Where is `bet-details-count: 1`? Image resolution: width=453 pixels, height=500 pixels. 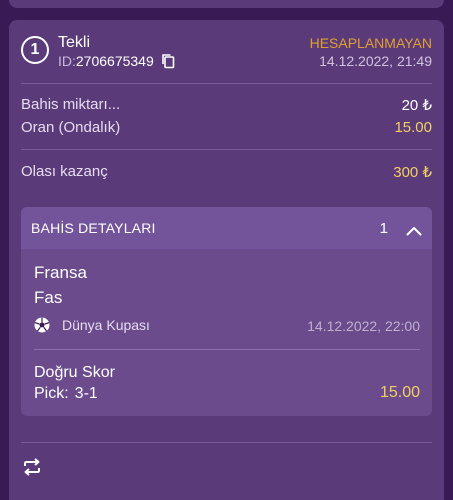
bet-details-count: 1 is located at coordinates (383, 228).